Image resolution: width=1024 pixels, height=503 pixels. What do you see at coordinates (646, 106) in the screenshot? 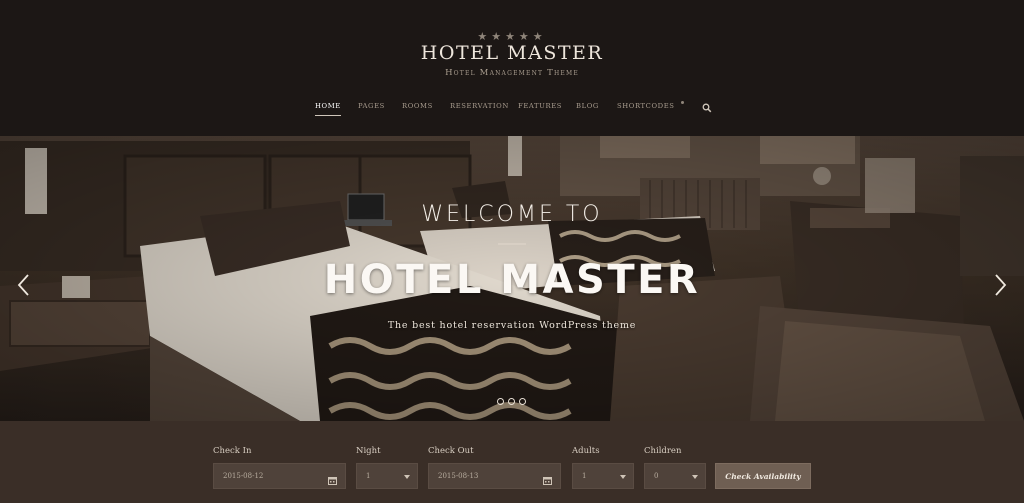
I see `nav-item-shortcodes: SHORTCODES` at bounding box center [646, 106].